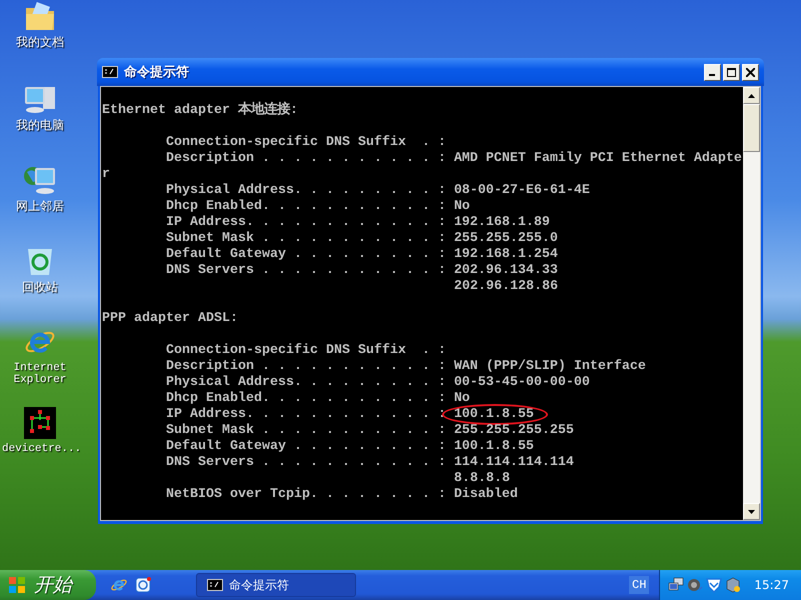 The width and height of the screenshot is (801, 600). Describe the element at coordinates (771, 585) in the screenshot. I see `clock: 15:27` at that location.